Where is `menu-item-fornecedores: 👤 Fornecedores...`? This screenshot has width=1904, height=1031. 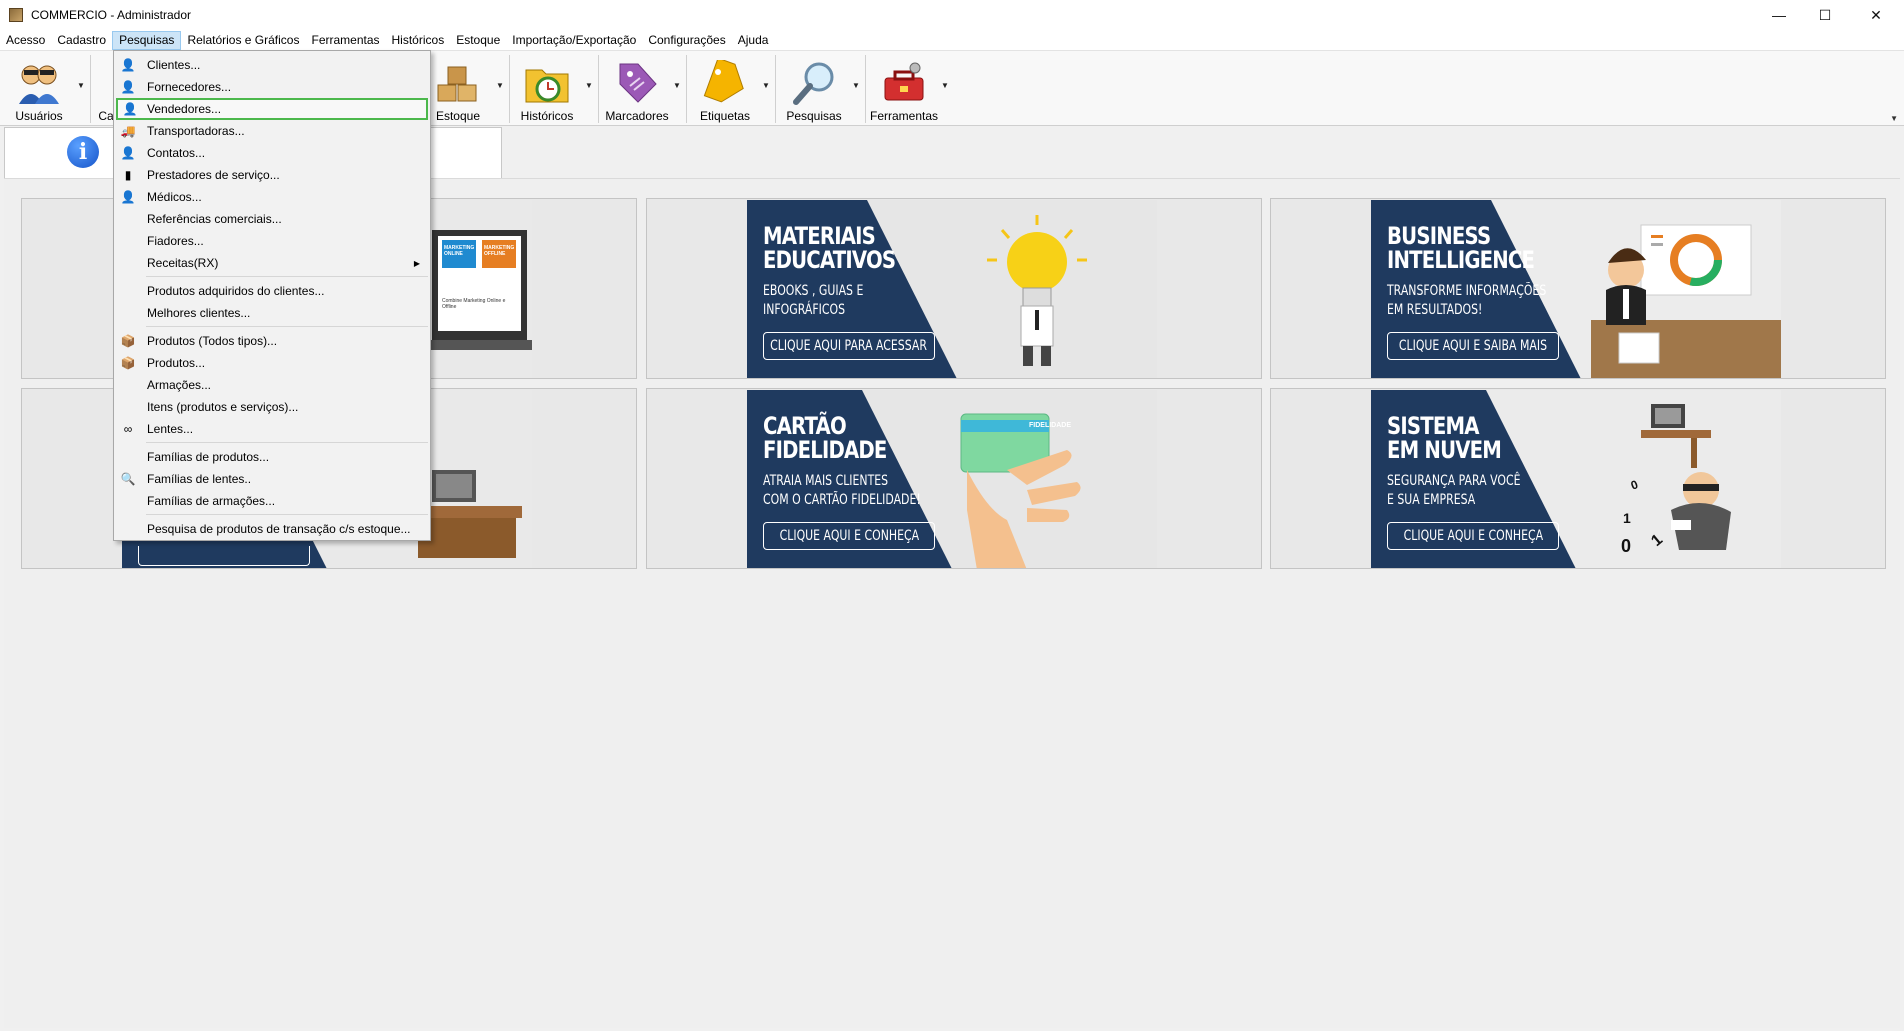 menu-item-fornecedores: 👤 Fornecedores... is located at coordinates (272, 87).